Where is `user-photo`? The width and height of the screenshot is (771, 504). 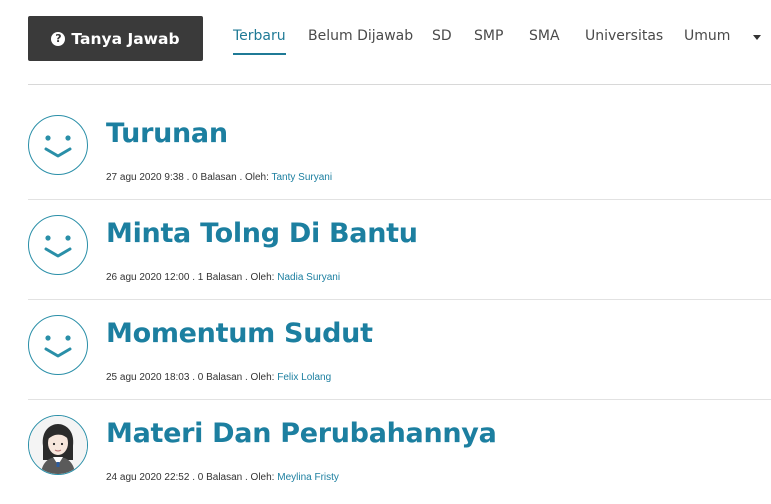 user-photo is located at coordinates (58, 445).